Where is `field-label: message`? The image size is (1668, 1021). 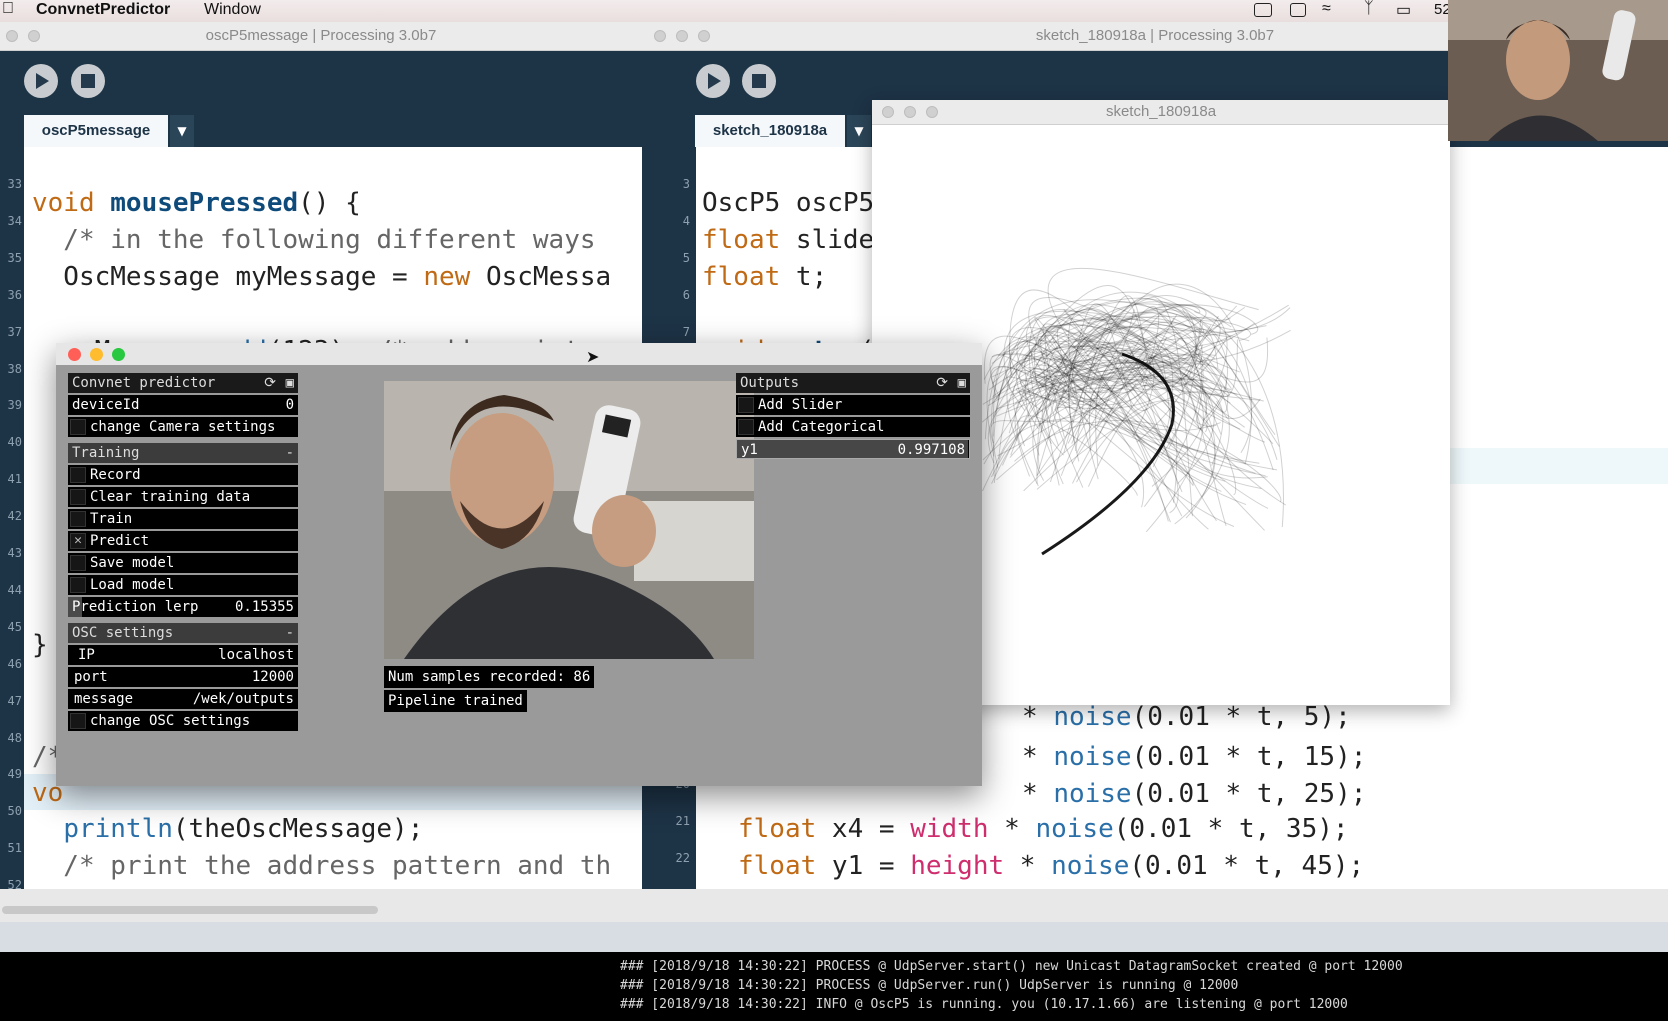 field-label: message is located at coordinates (104, 699).